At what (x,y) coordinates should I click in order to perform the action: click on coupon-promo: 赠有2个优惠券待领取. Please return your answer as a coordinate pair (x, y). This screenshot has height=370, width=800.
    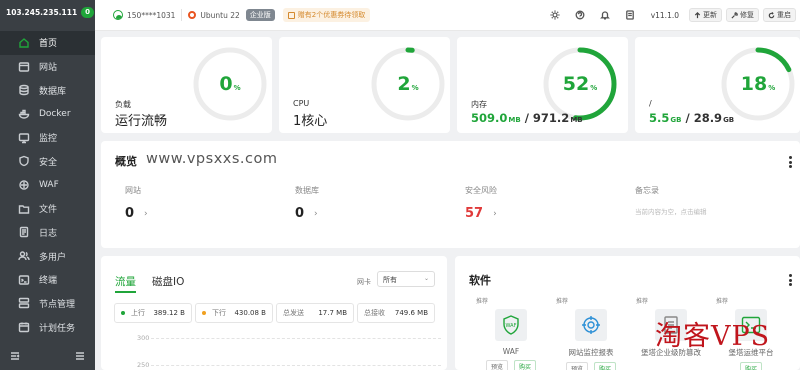
    Looking at the image, I should click on (326, 15).